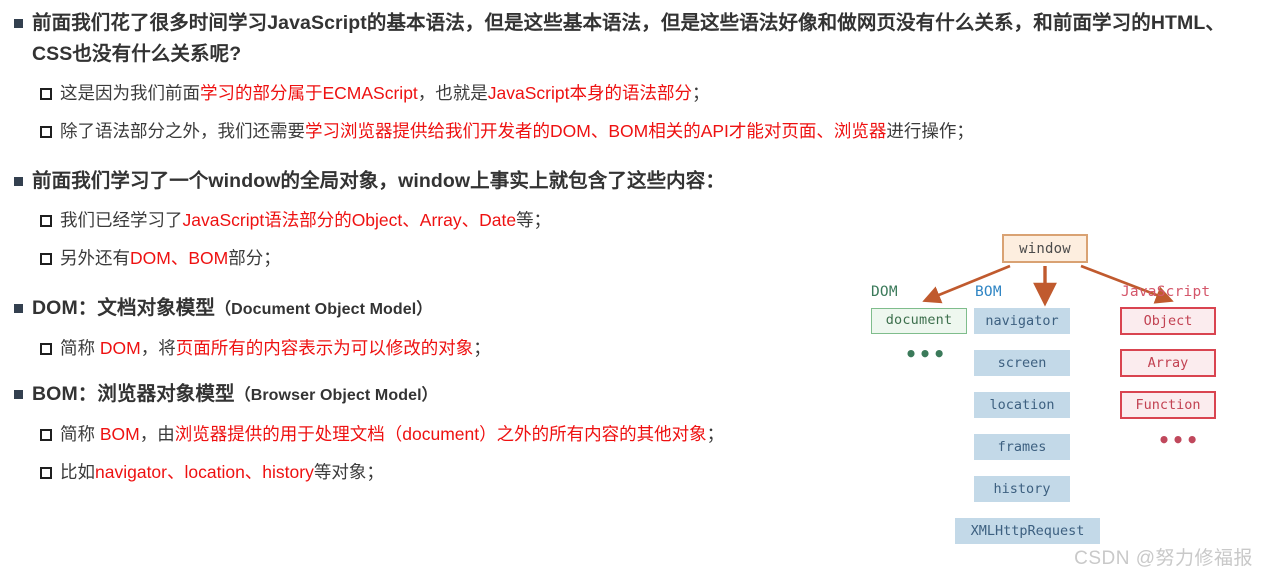 This screenshot has width=1265, height=576. Describe the element at coordinates (119, 434) in the screenshot. I see `text-run-highlight: BOM` at that location.